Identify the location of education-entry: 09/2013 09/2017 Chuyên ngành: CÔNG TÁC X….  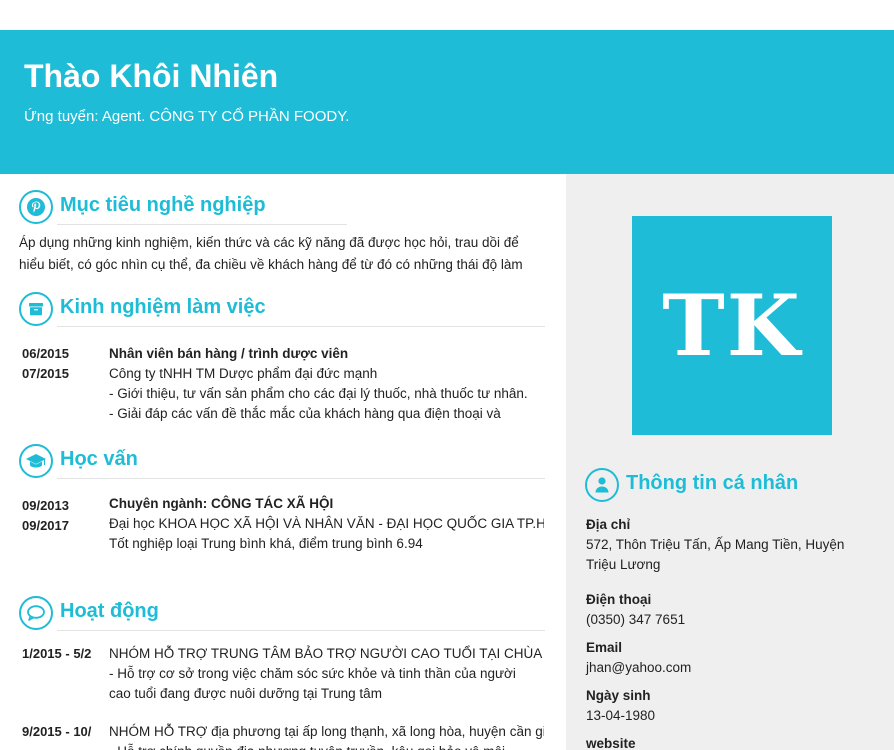
(283, 525).